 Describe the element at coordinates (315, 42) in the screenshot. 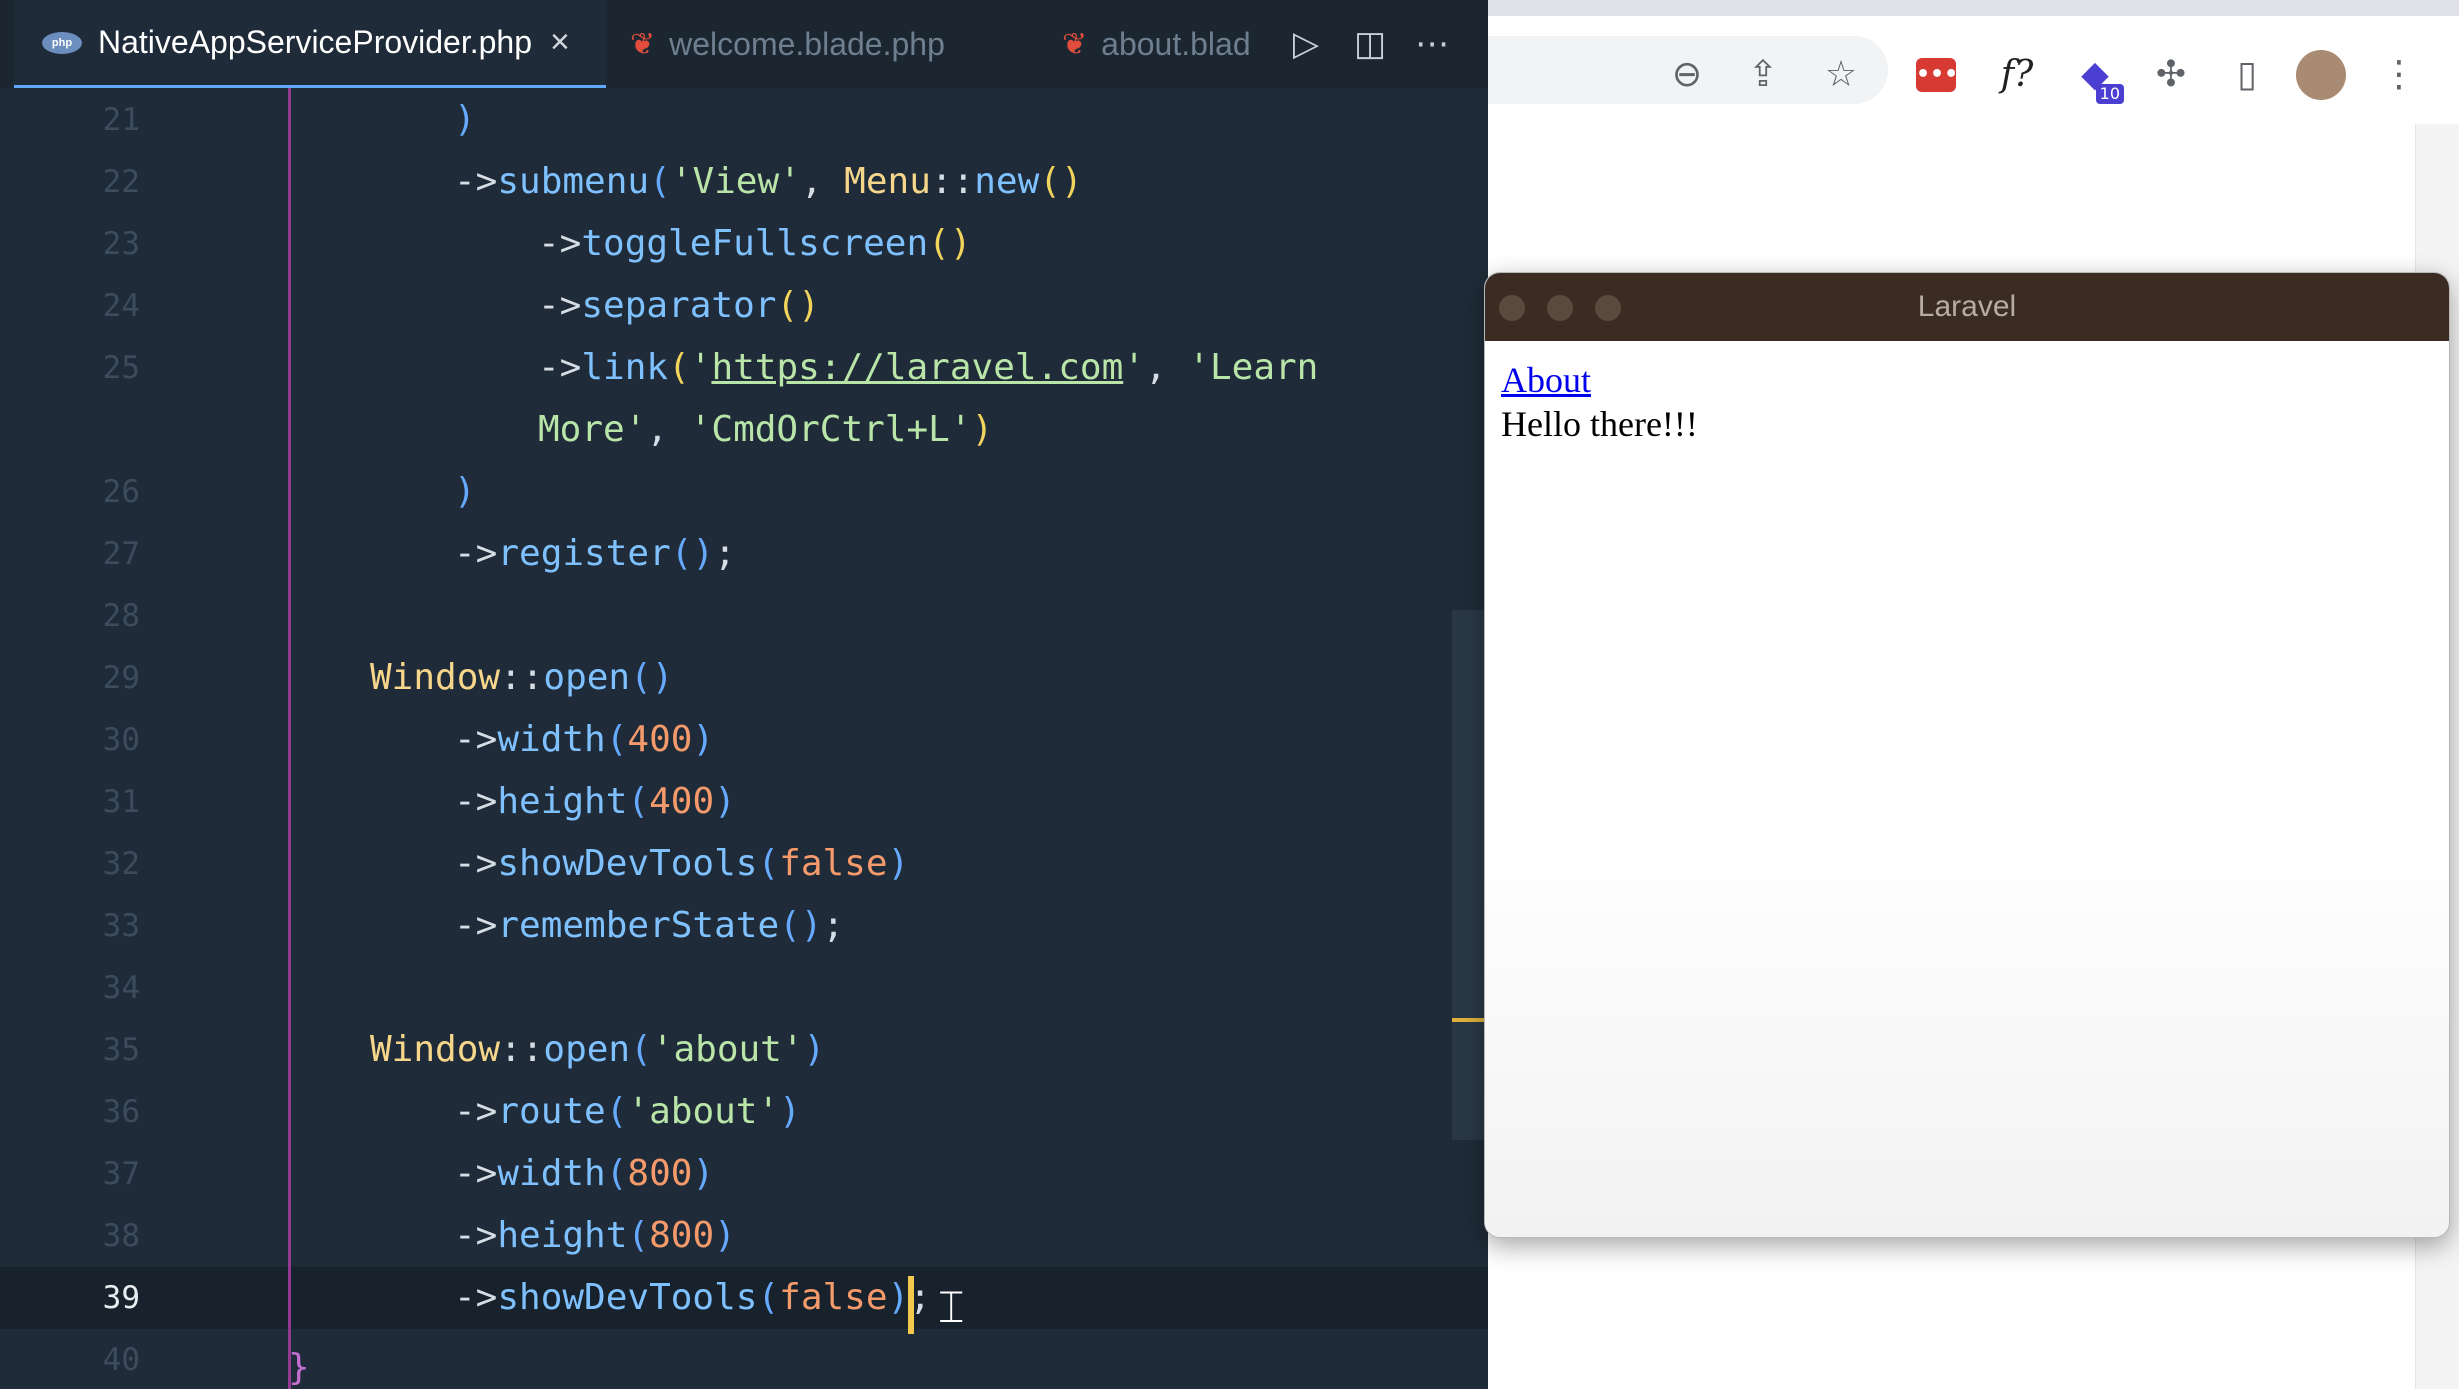

I see `tab-label: NativeAppServiceProvider.php` at that location.